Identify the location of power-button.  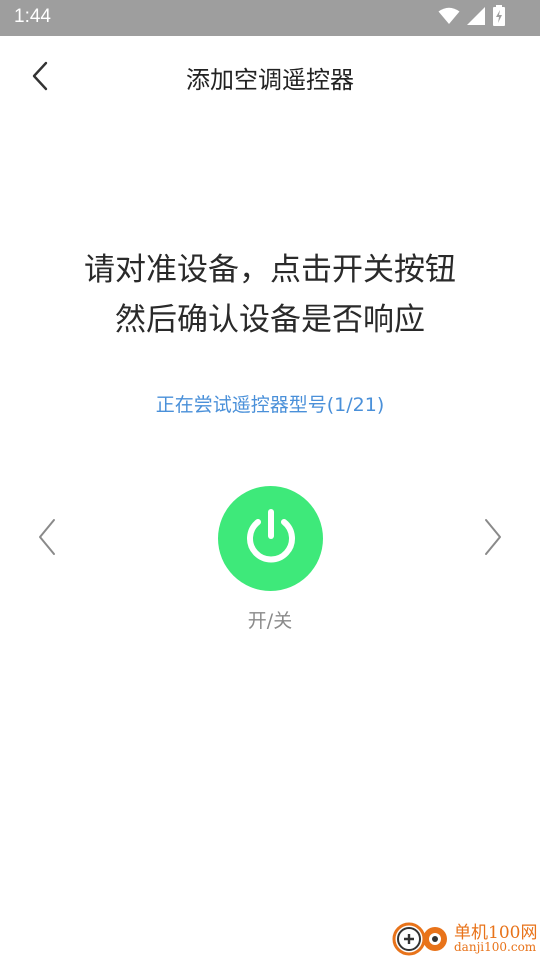
(270, 538).